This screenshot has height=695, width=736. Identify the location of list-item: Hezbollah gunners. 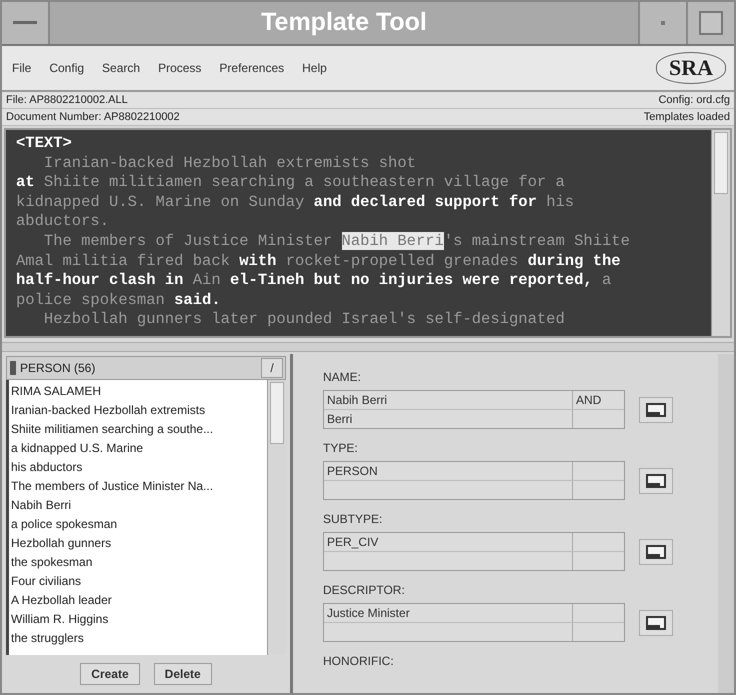
(138, 543).